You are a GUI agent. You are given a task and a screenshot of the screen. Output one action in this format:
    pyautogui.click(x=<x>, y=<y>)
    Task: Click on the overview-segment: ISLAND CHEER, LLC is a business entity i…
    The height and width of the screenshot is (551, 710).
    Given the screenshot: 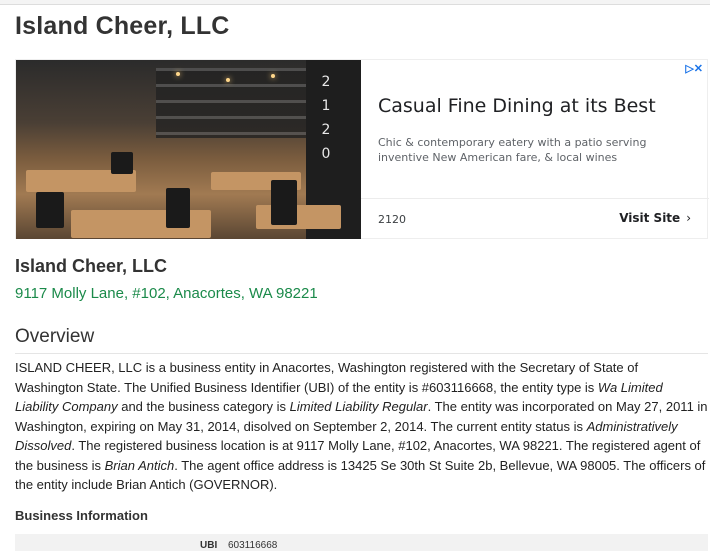 What is the action you would take?
    pyautogui.click(x=327, y=377)
    